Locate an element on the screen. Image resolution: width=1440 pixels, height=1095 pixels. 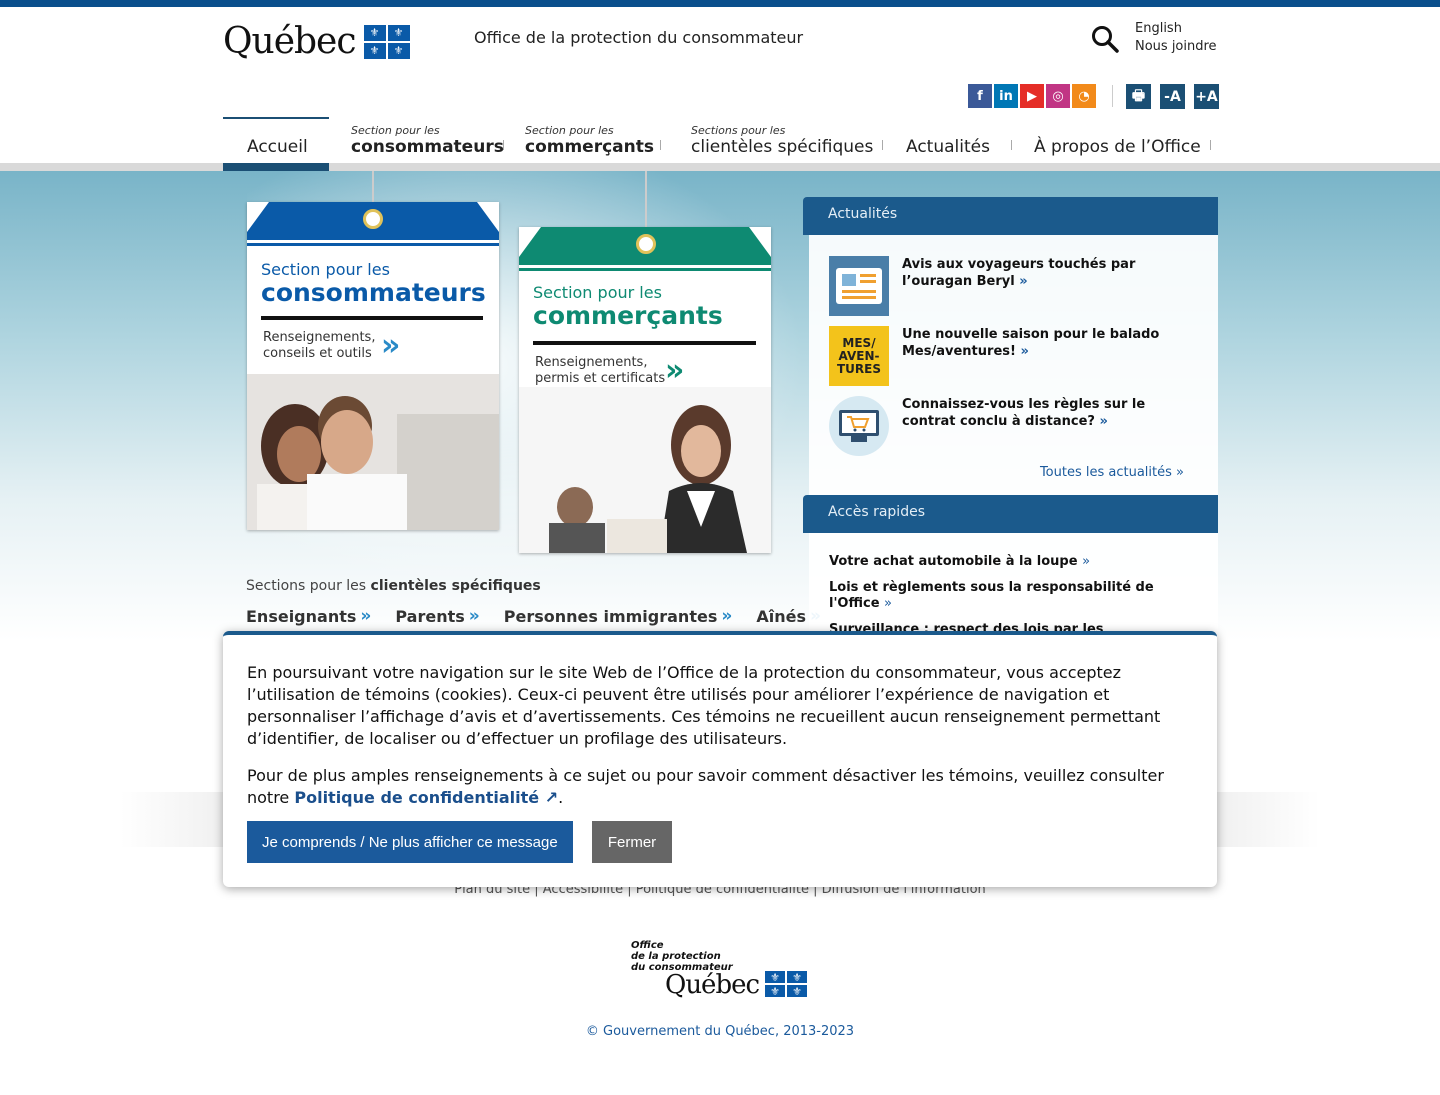
print-icon: 🖶 is located at coordinates (1138, 96).